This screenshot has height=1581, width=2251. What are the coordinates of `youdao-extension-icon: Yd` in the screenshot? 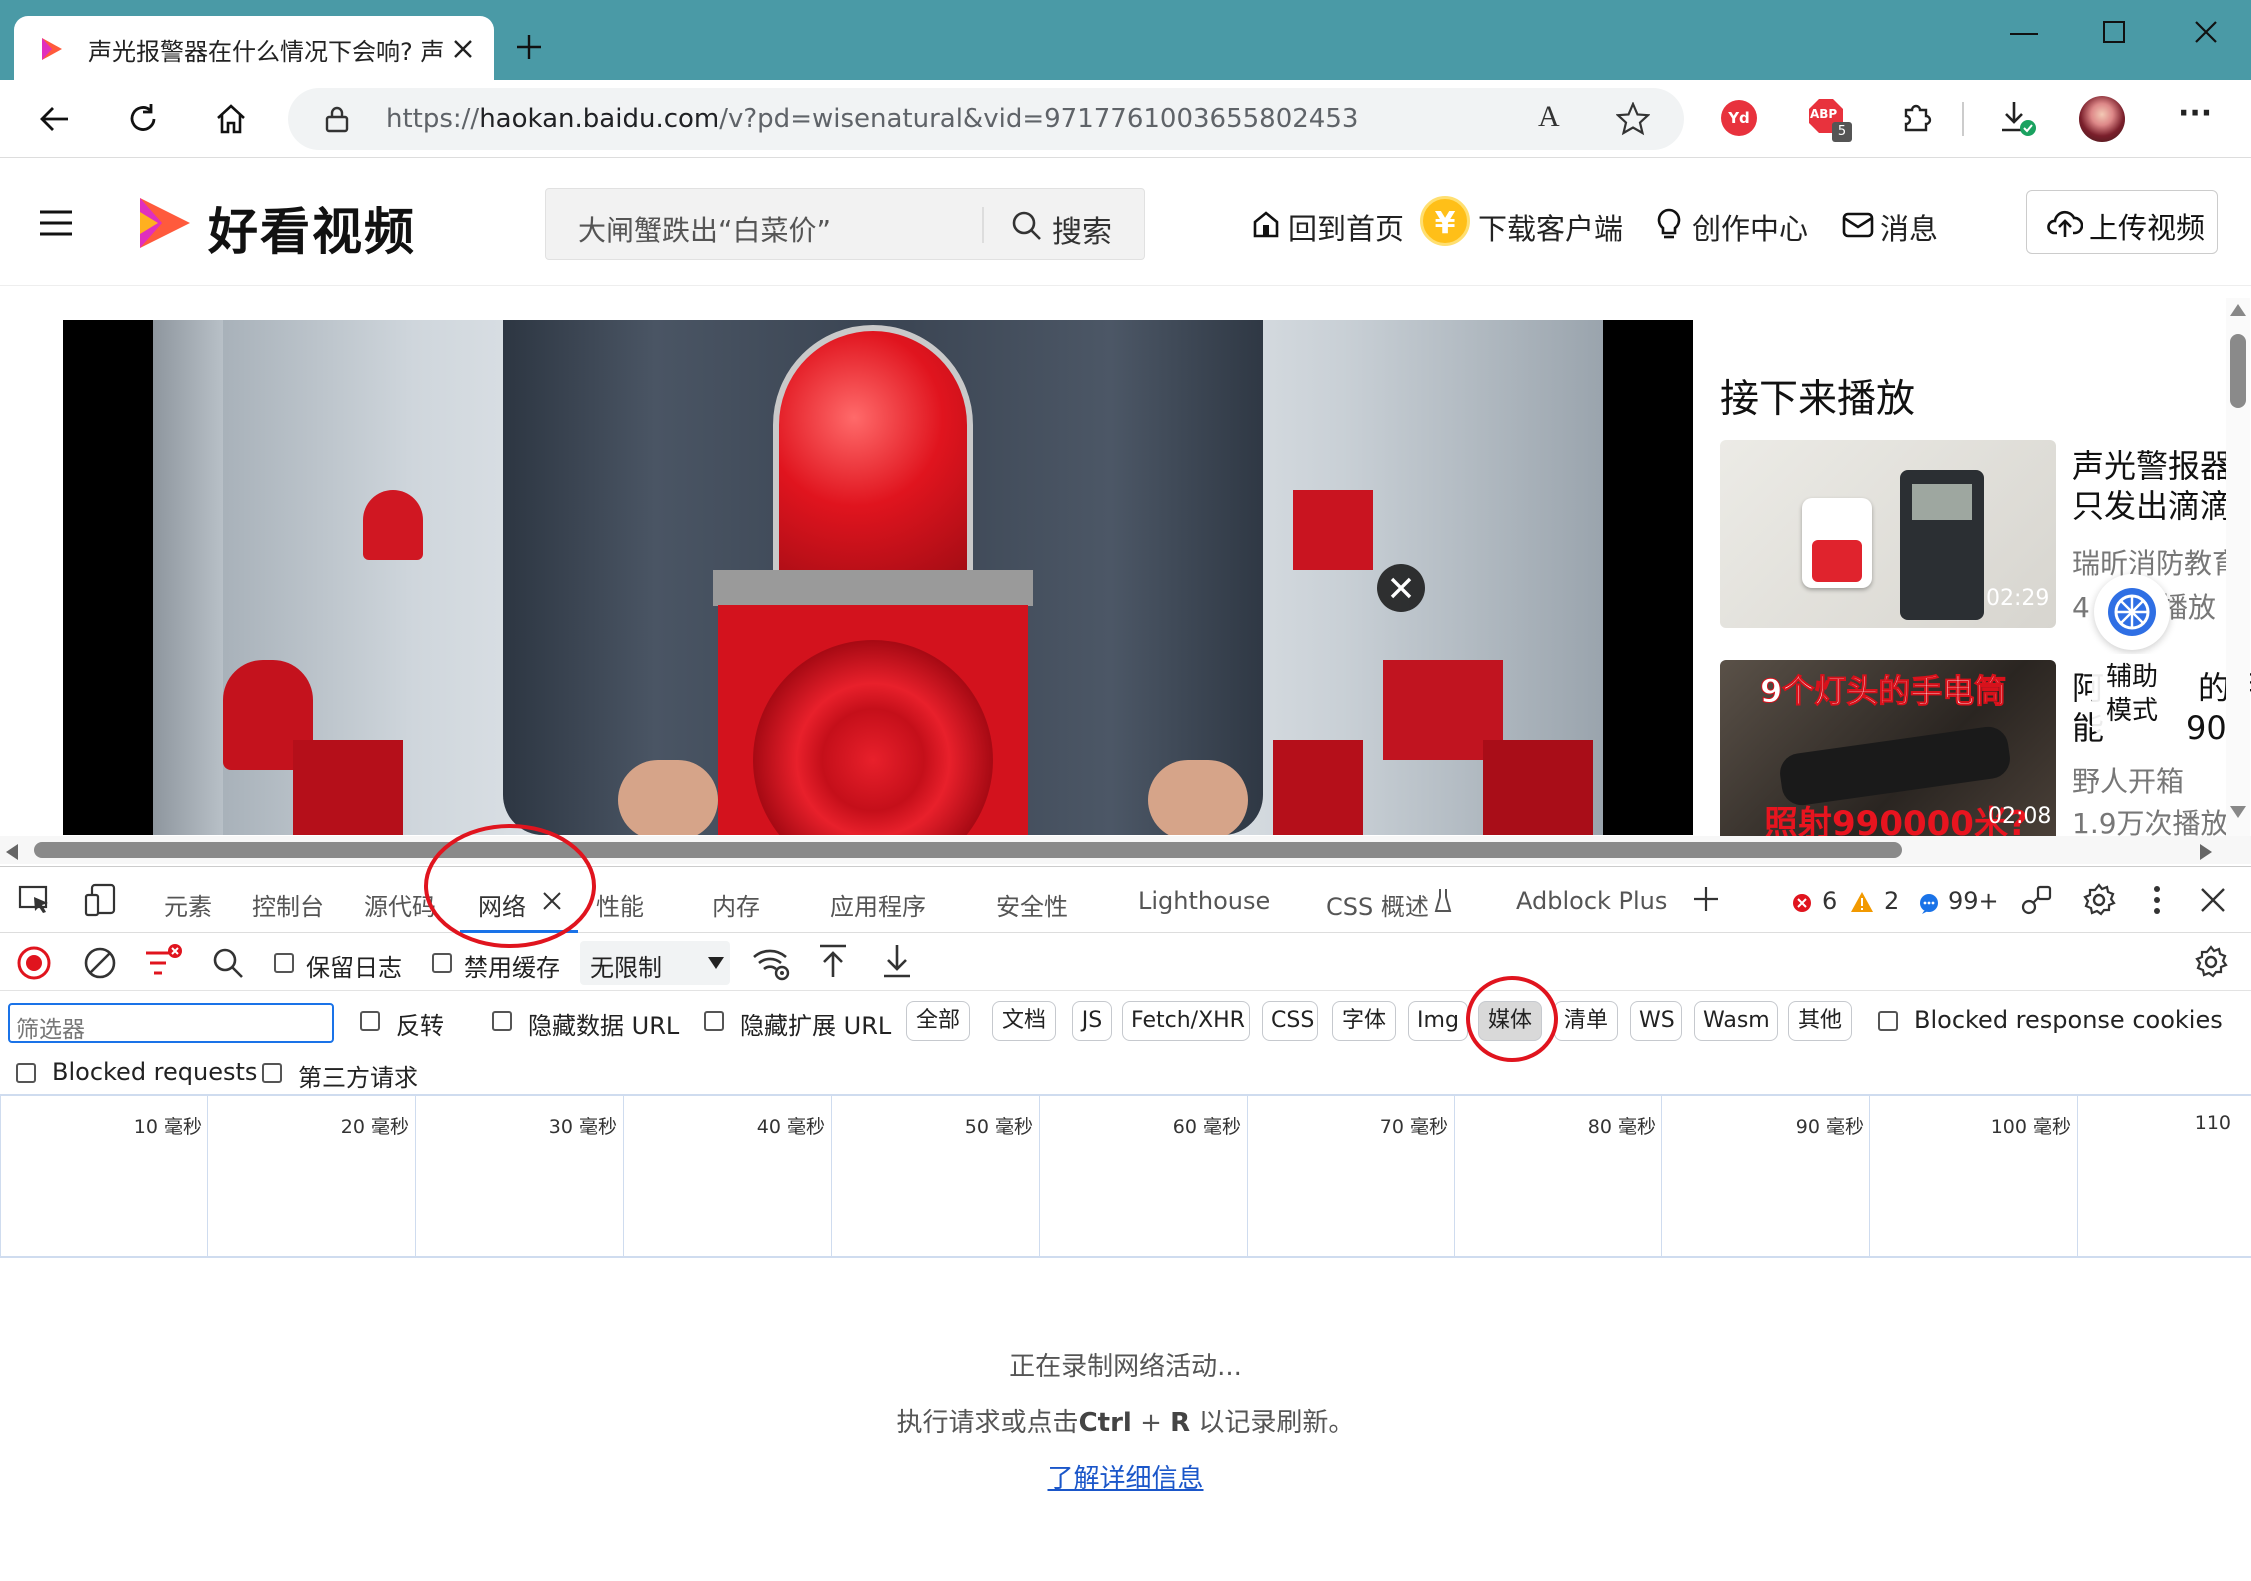 It's located at (1739, 118).